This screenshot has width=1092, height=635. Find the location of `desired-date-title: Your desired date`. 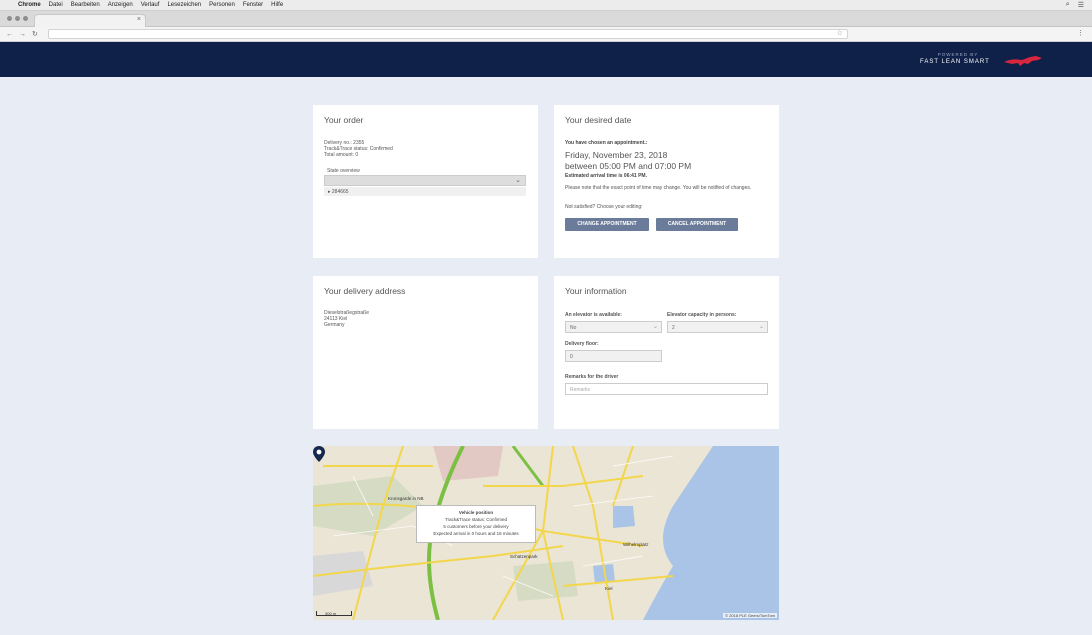

desired-date-title: Your desired date is located at coordinates (598, 120).